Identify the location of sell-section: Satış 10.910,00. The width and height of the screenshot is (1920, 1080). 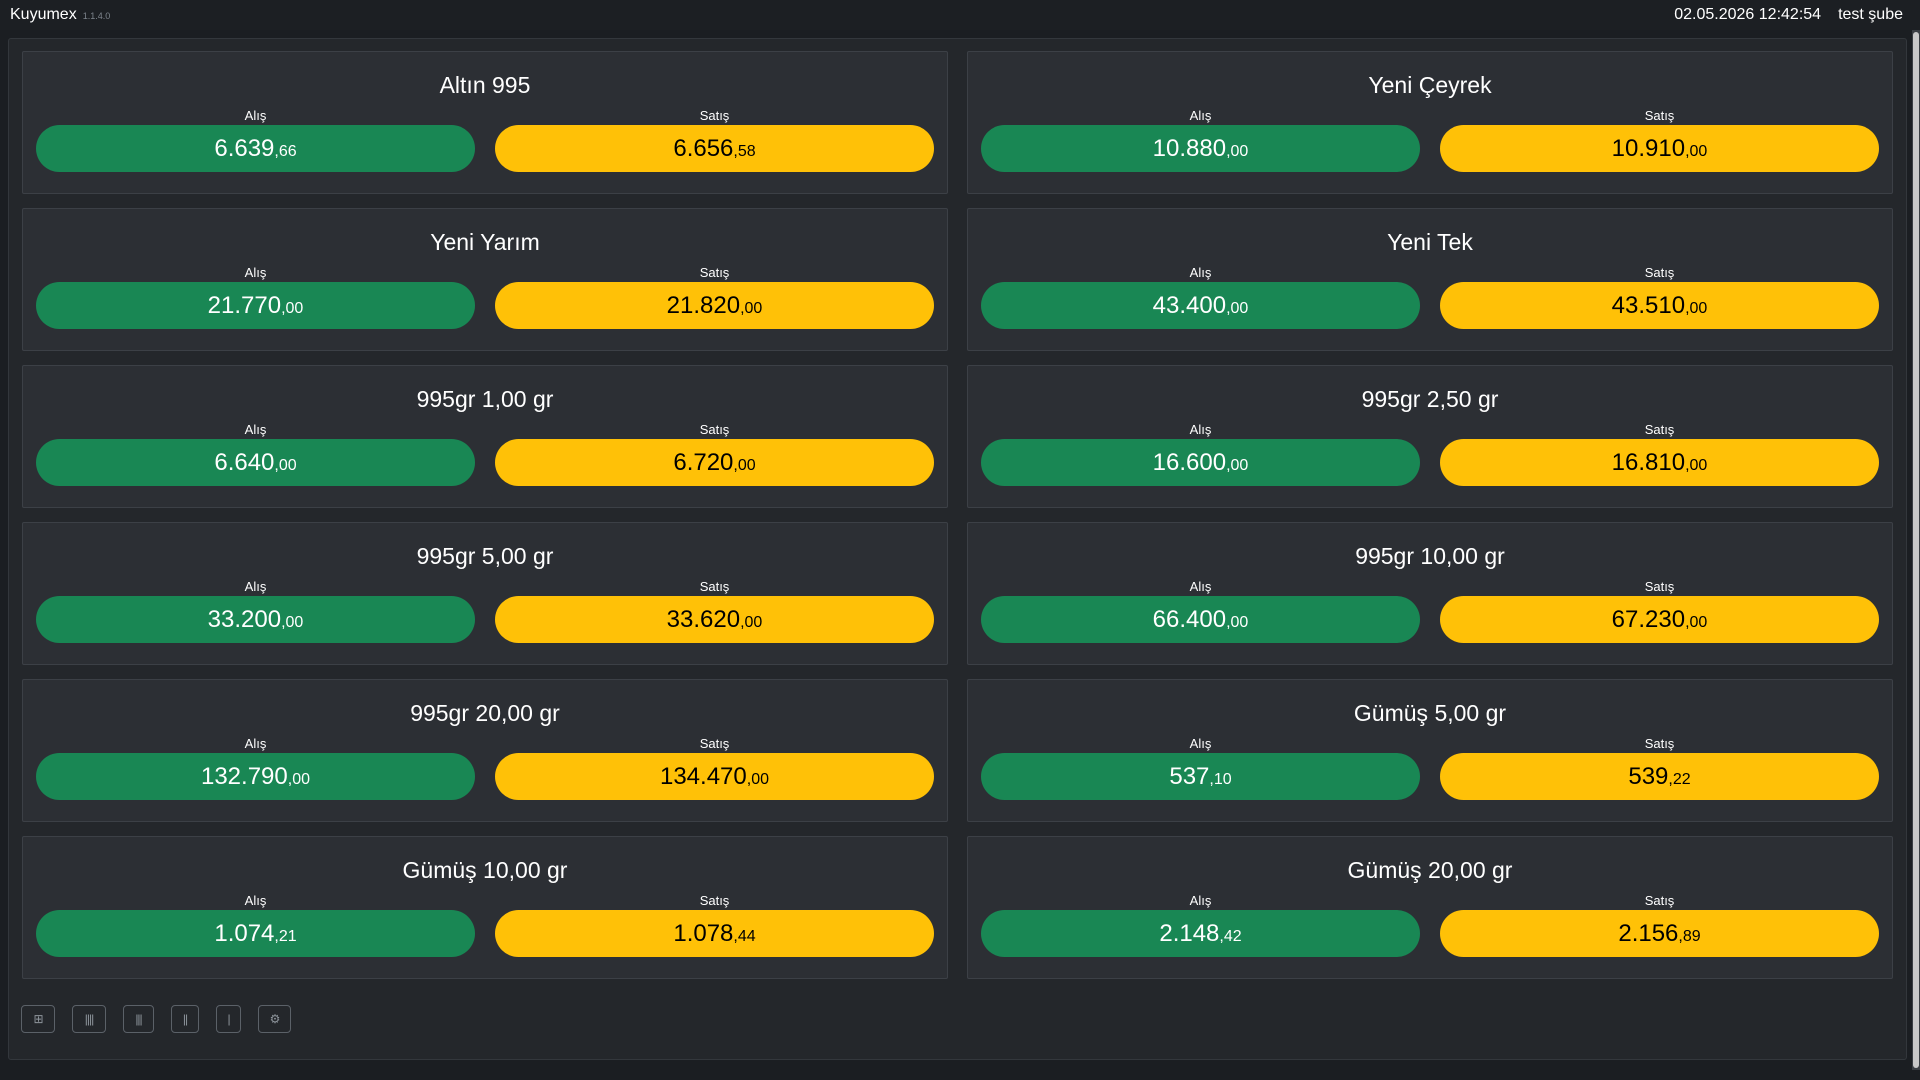
(1659, 140).